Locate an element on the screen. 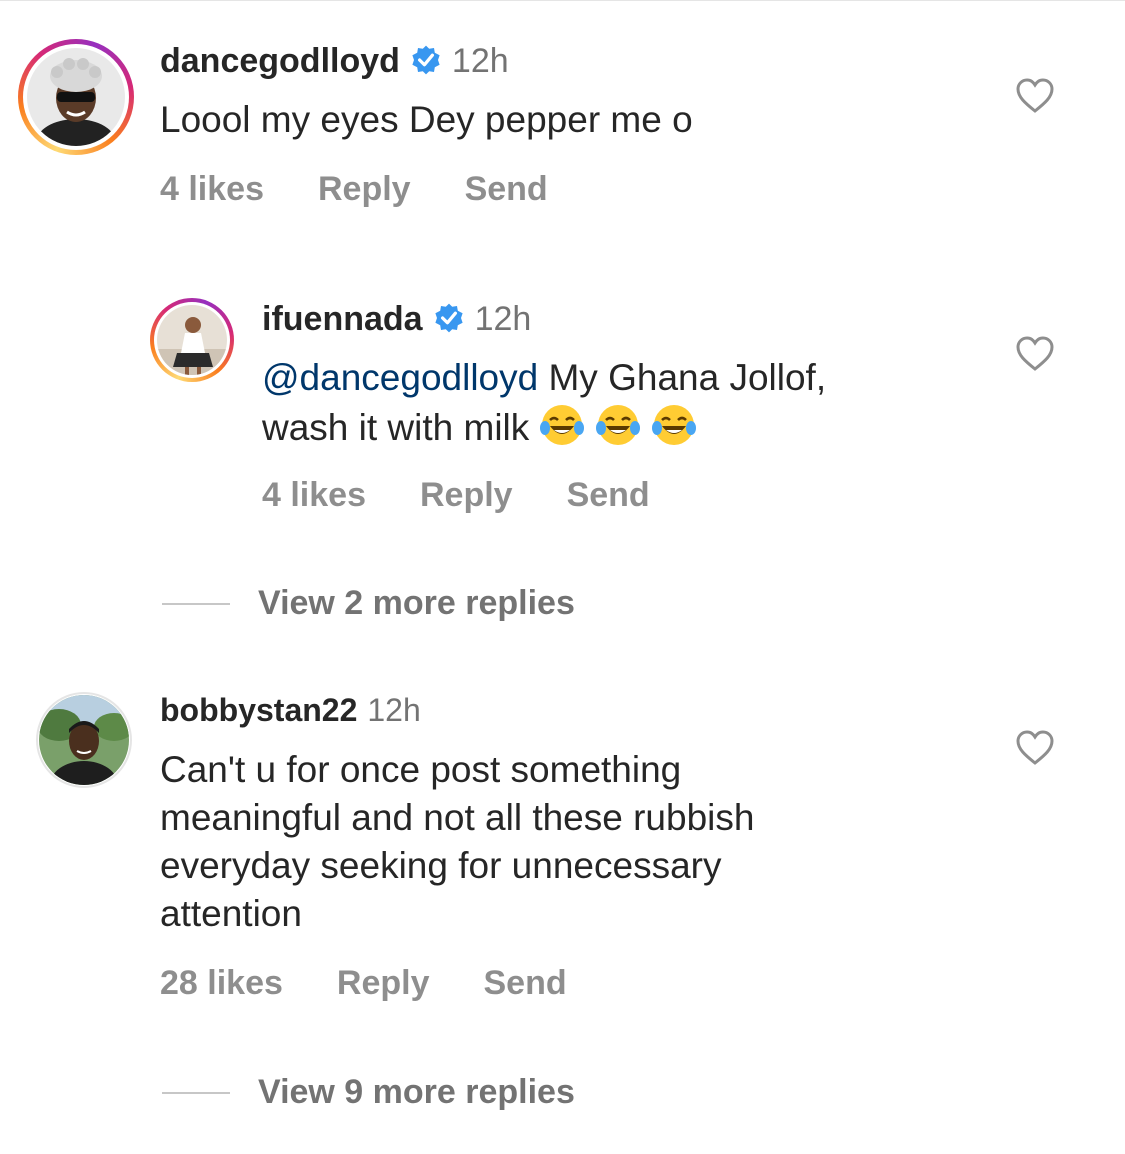  view-more-replies-label: View 2 more replies is located at coordinates (416, 603).